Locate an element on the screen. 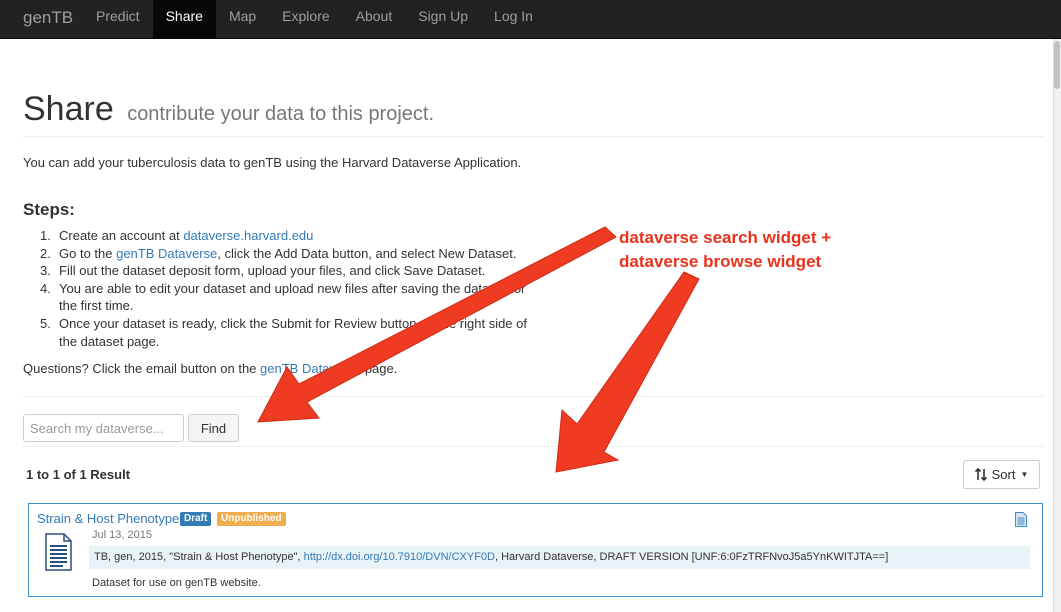  step-number: 1. is located at coordinates (45, 235).